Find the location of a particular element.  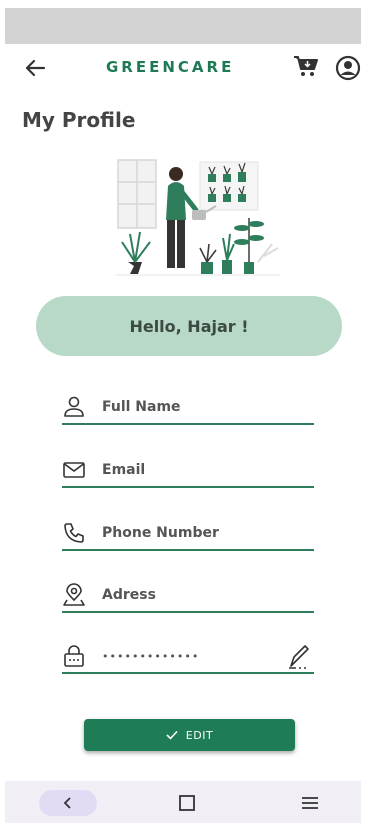

chevron-left-icon is located at coordinates (67, 803).